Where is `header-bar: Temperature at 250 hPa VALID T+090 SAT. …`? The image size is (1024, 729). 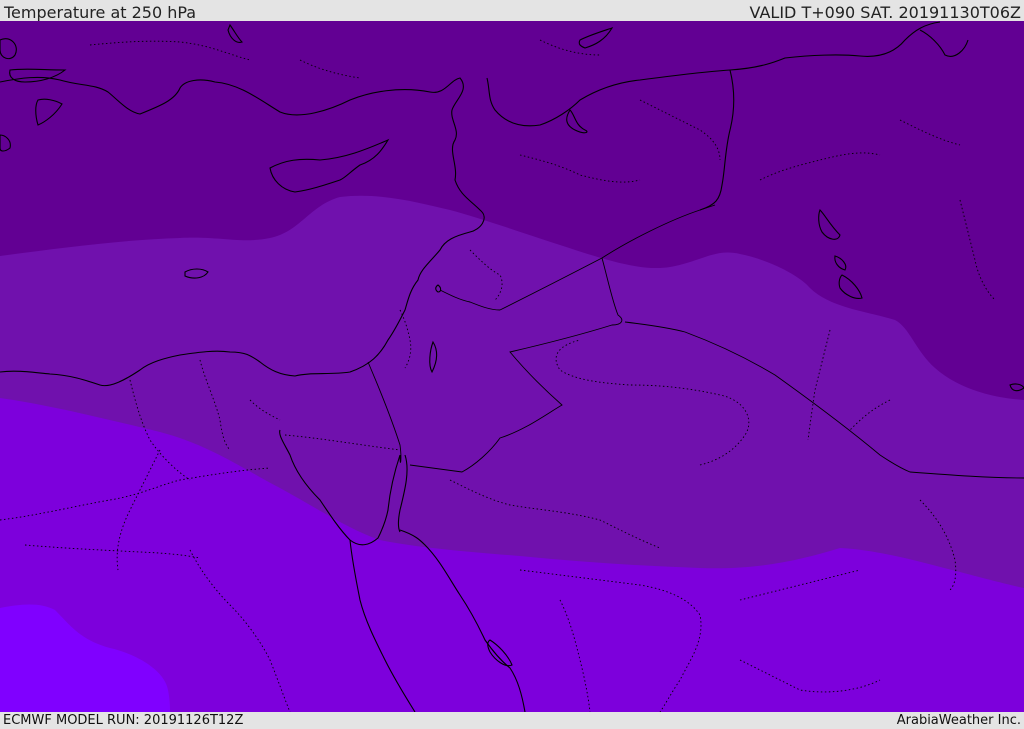 header-bar: Temperature at 250 hPa VALID T+090 SAT. … is located at coordinates (512, 11).